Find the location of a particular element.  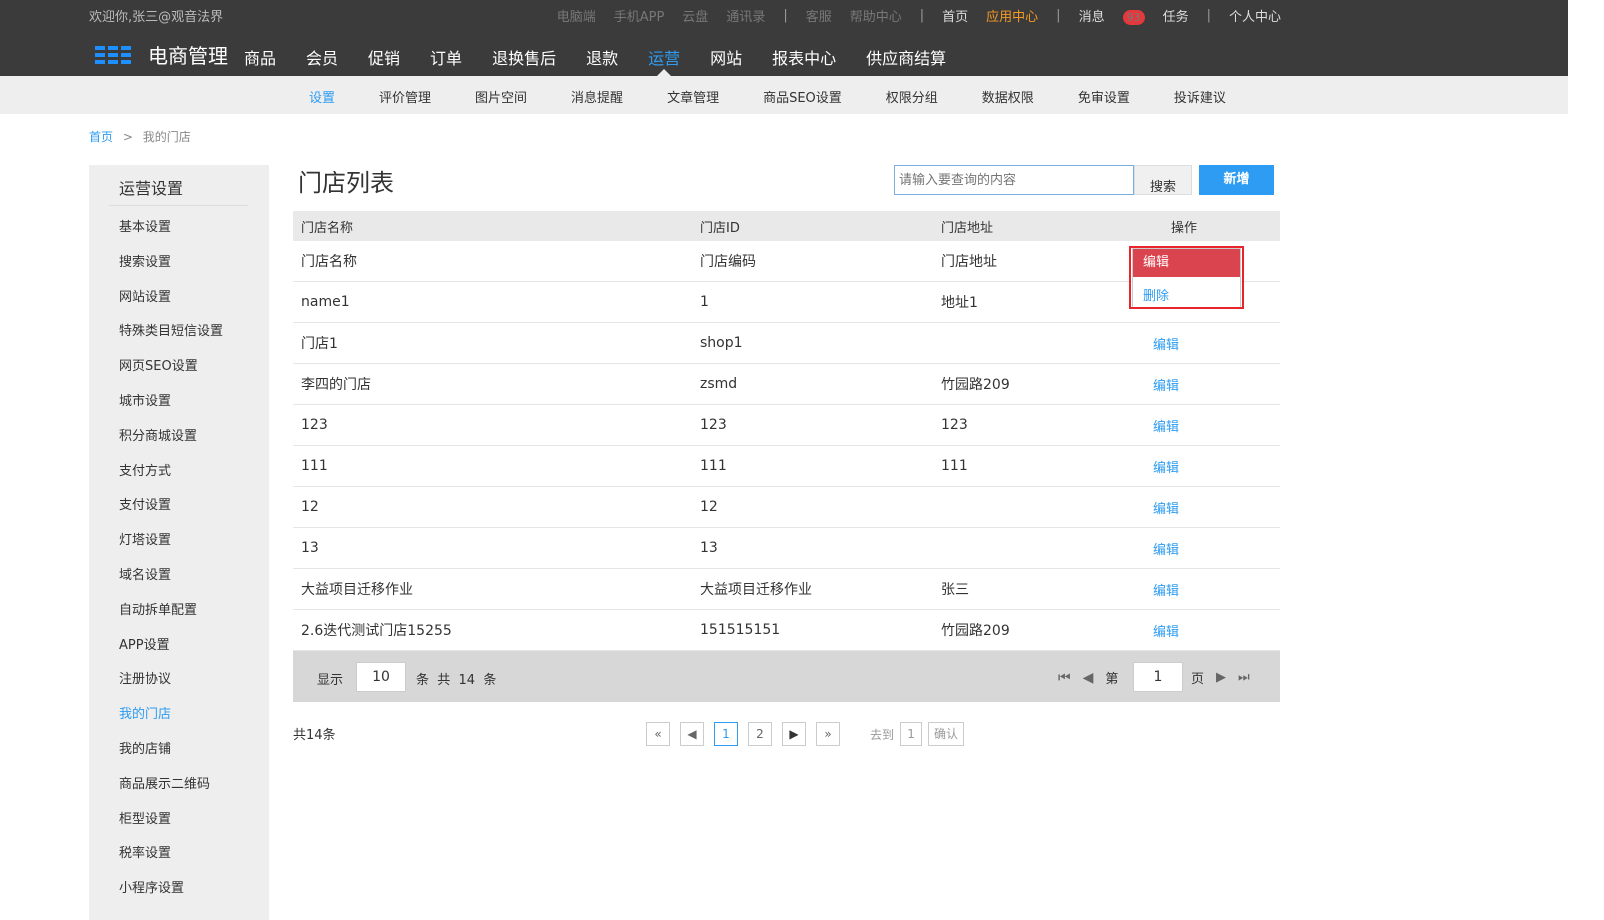

link-cloud: 云盘 is located at coordinates (695, 15).